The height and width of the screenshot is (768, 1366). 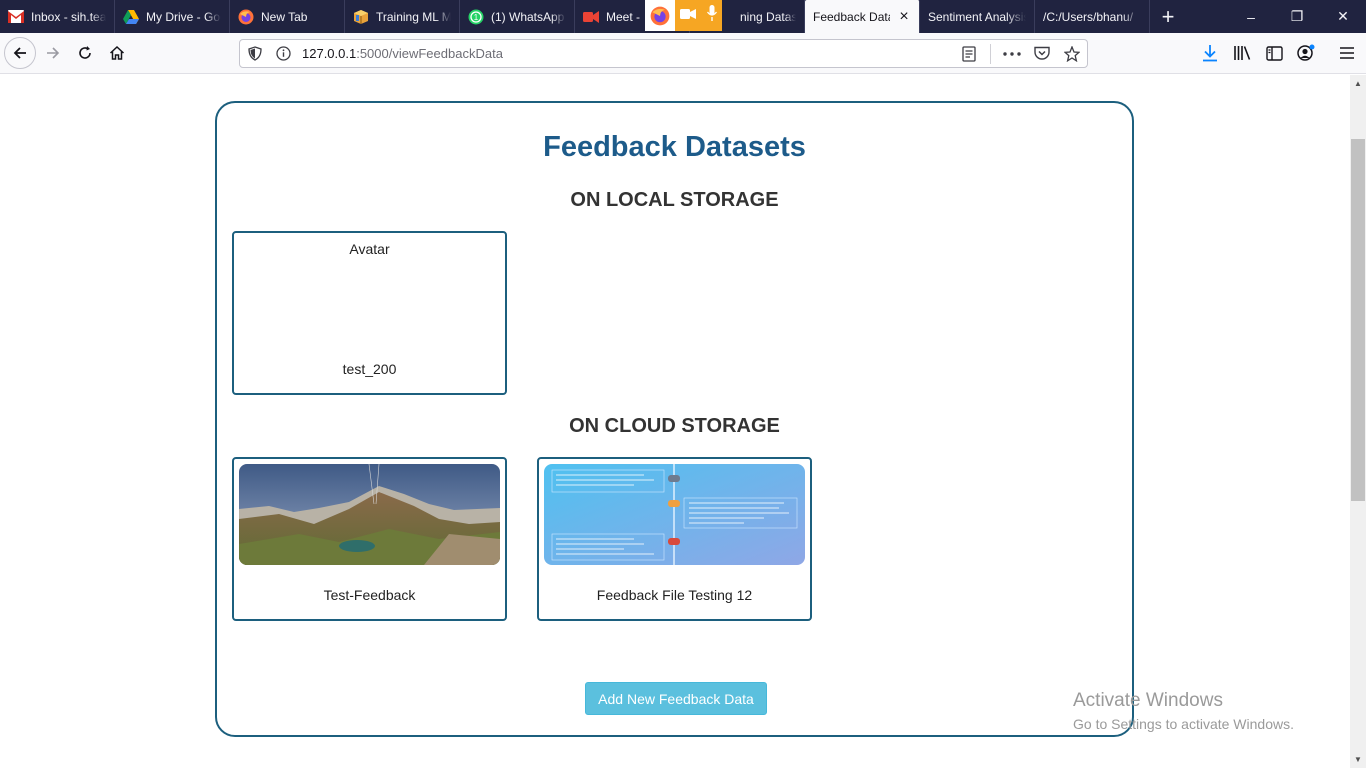 I want to click on watermark-subtitle: Go to Settings to activate Windows., so click(x=1183, y=724).